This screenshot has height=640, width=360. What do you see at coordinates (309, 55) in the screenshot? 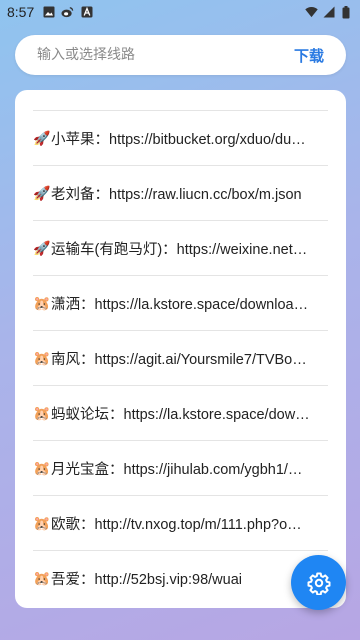
I see `download-button: 下载` at bounding box center [309, 55].